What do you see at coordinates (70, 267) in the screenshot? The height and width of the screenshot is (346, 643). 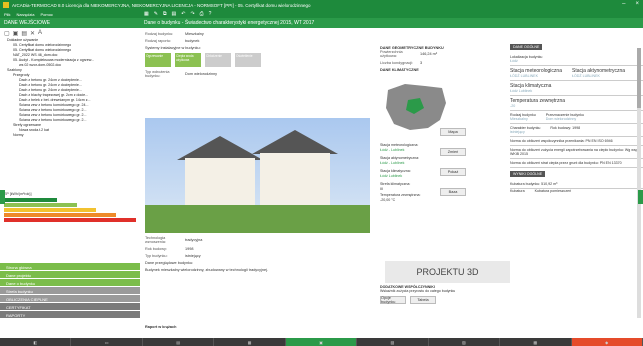 I see `nav-home: Strona główna` at bounding box center [70, 267].